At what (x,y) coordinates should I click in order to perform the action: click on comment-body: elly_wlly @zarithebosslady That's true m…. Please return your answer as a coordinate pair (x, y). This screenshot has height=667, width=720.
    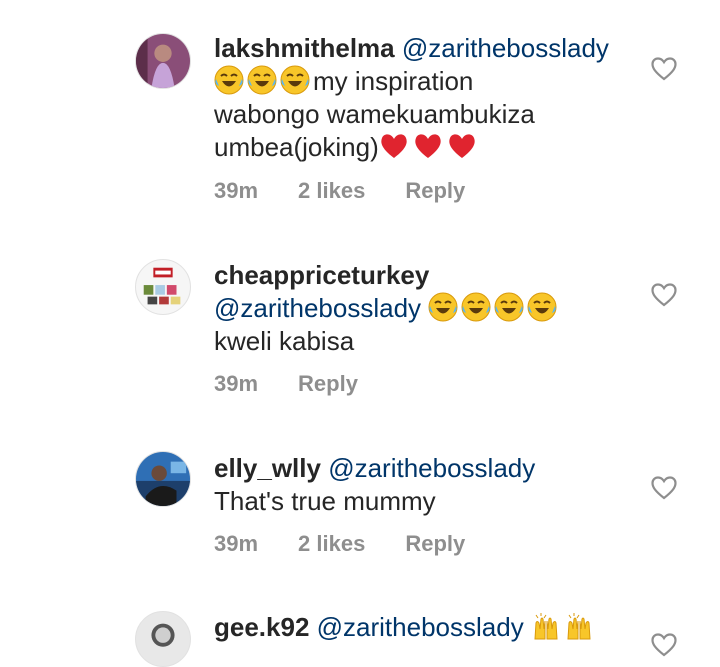
    Looking at the image, I should click on (424, 485).